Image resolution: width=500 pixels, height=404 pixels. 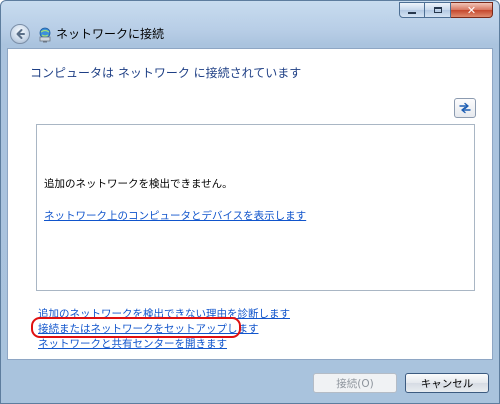 What do you see at coordinates (412, 10) in the screenshot?
I see `minimize-button` at bounding box center [412, 10].